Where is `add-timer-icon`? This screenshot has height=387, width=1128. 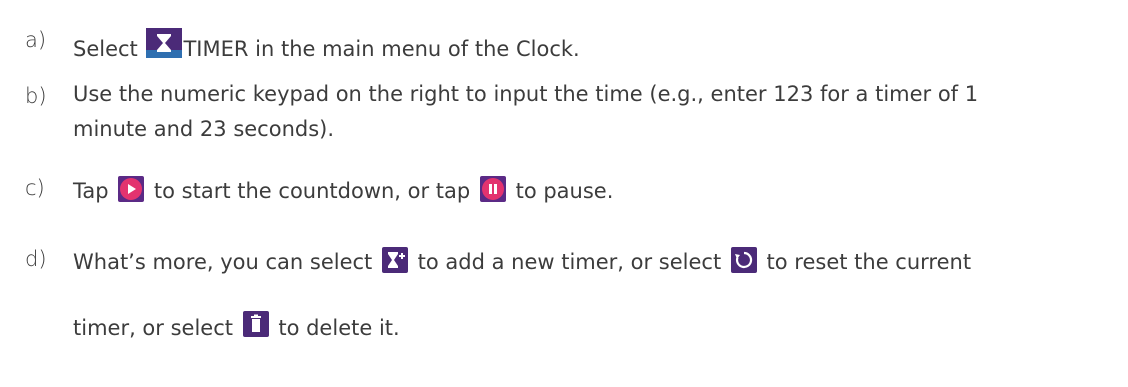
add-timer-icon is located at coordinates (394, 260).